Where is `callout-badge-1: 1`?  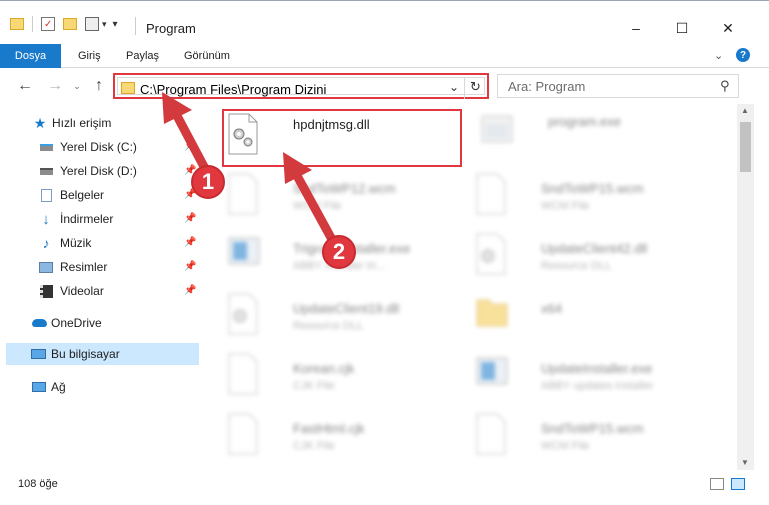 callout-badge-1: 1 is located at coordinates (208, 182).